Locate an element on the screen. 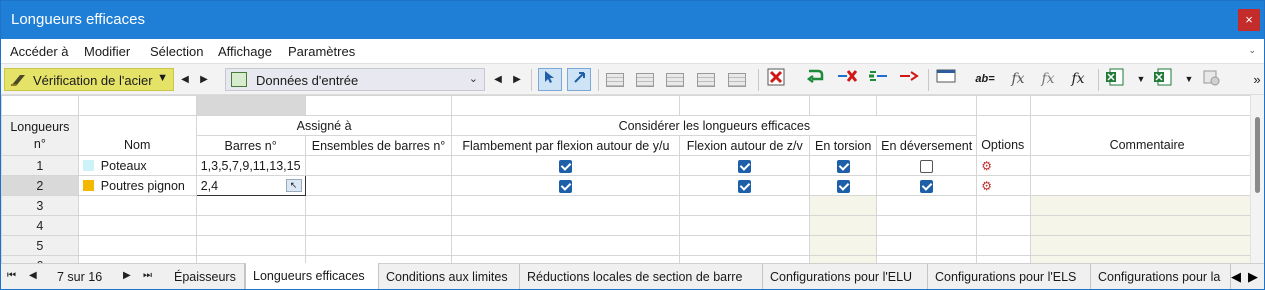  table-row: 4 is located at coordinates (632, 225).